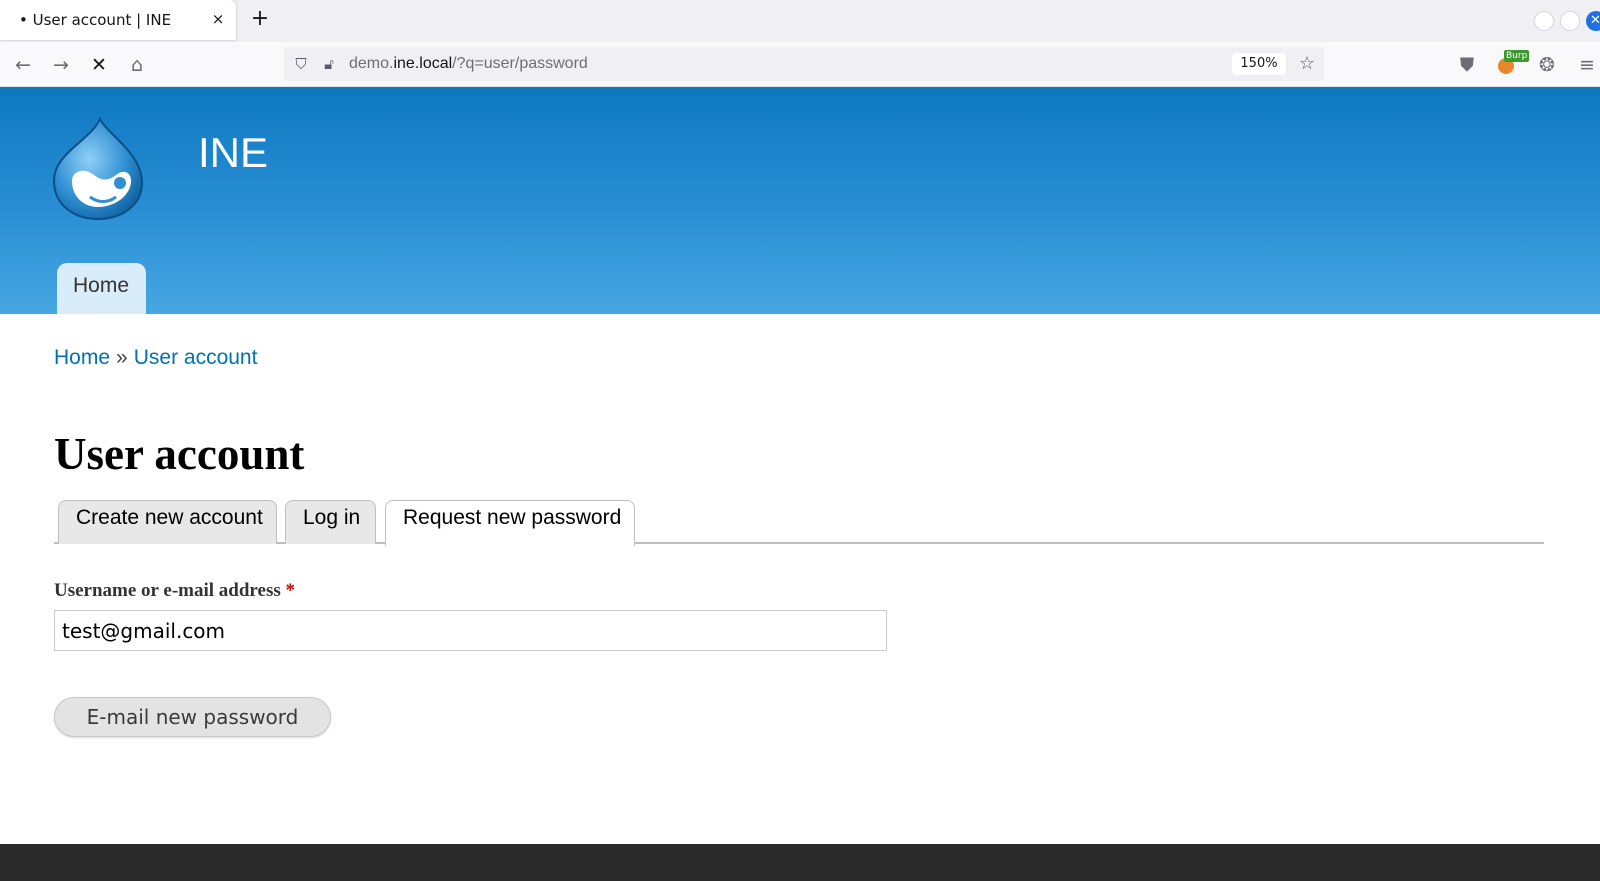 The height and width of the screenshot is (881, 1600). Describe the element at coordinates (23, 65) in the screenshot. I see `back-arrow-icon: ←` at that location.